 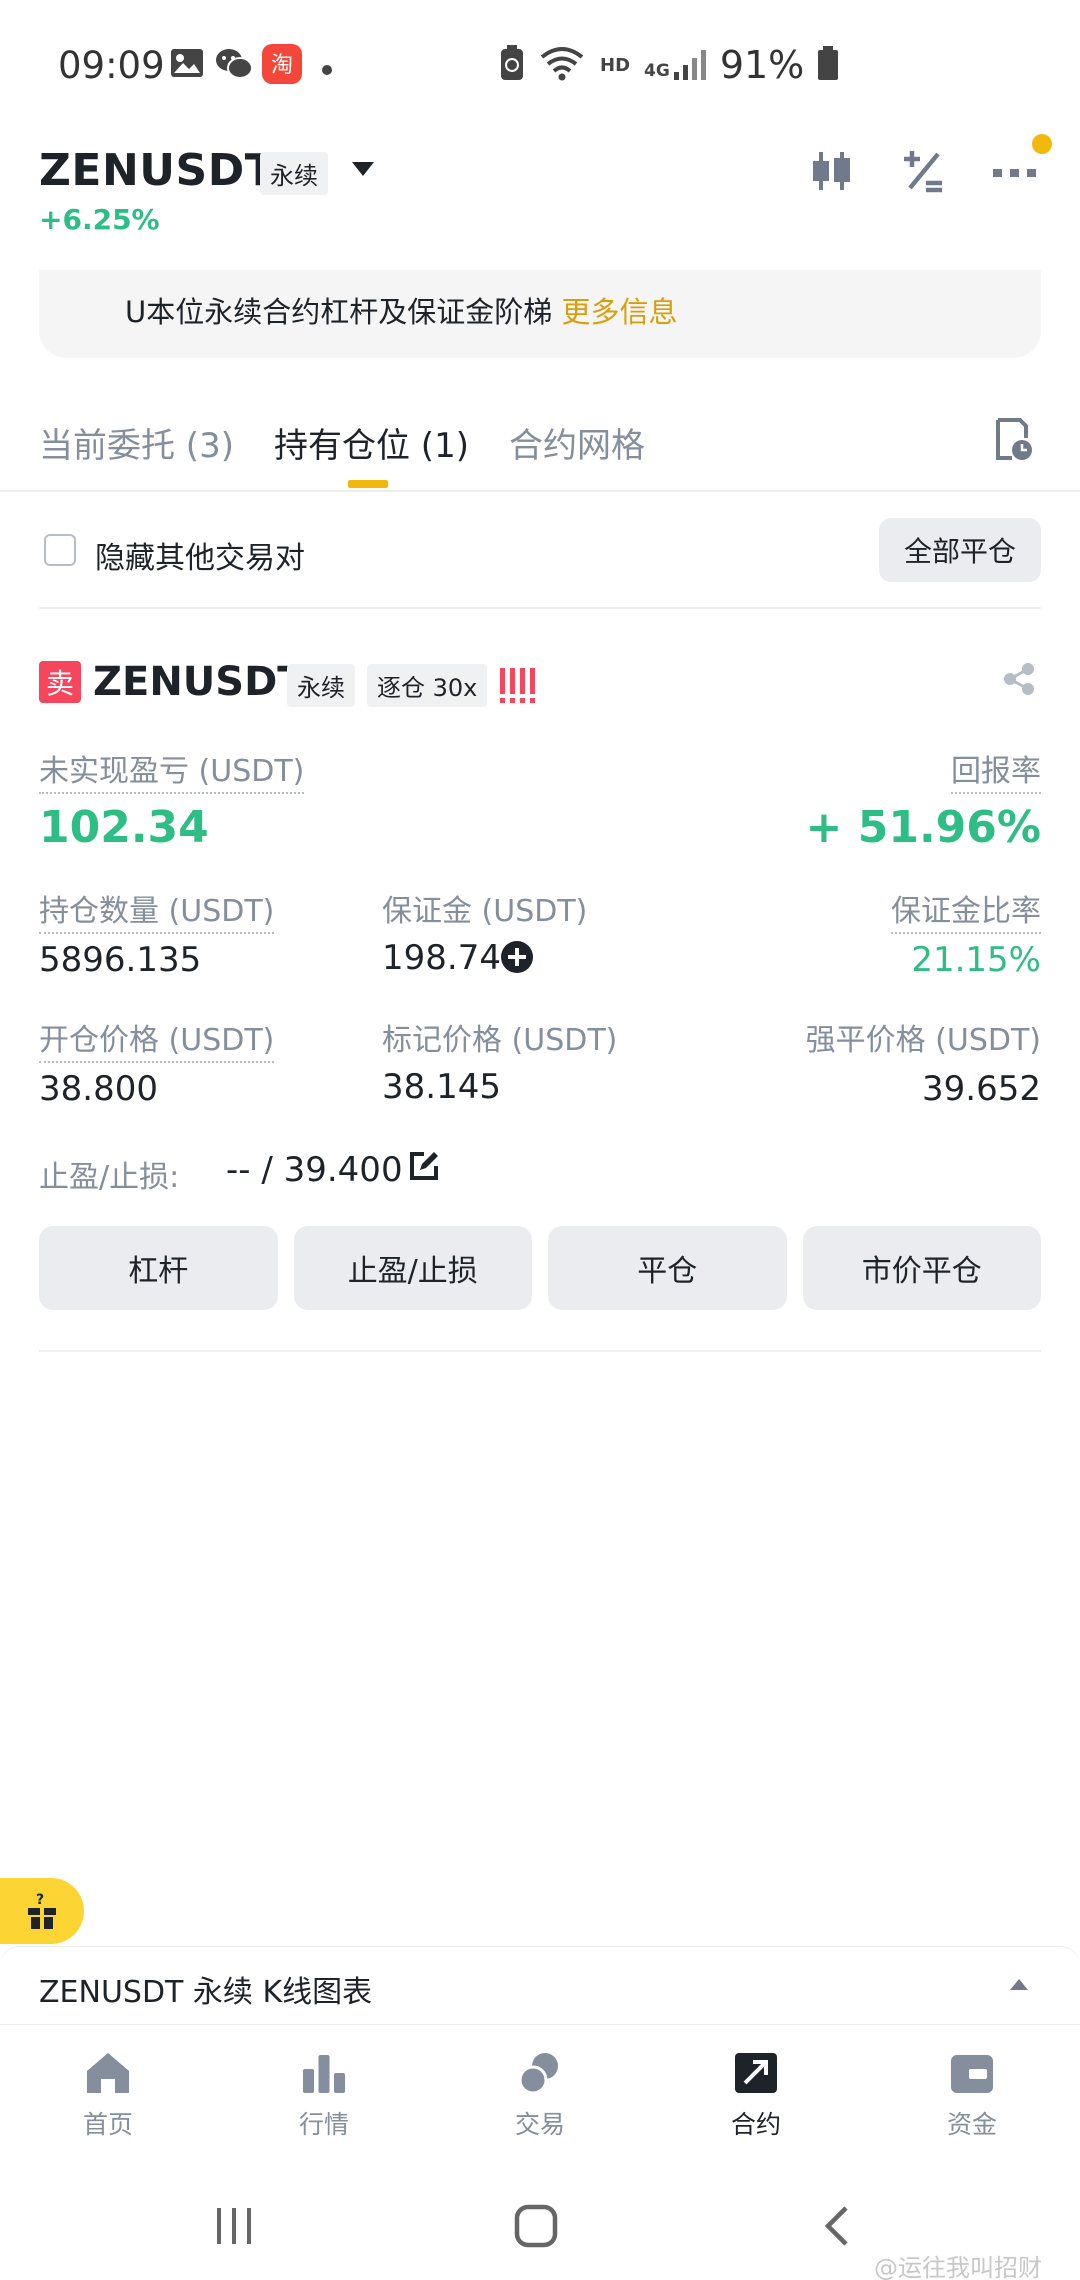 What do you see at coordinates (234, 2228) in the screenshot?
I see `recent-apps-icon` at bounding box center [234, 2228].